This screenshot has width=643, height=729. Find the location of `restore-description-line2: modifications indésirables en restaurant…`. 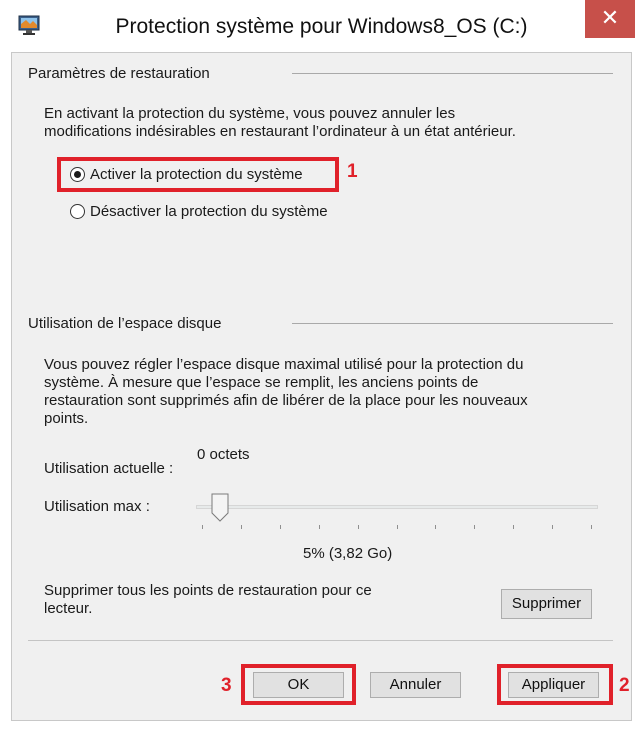

restore-description-line2: modifications indésirables en restaurant… is located at coordinates (280, 131).